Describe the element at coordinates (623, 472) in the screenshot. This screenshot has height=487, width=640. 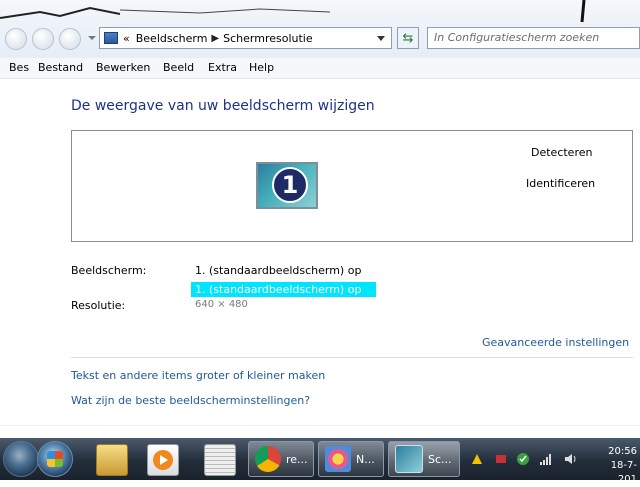
I see `clock-date: 18-7-201` at that location.